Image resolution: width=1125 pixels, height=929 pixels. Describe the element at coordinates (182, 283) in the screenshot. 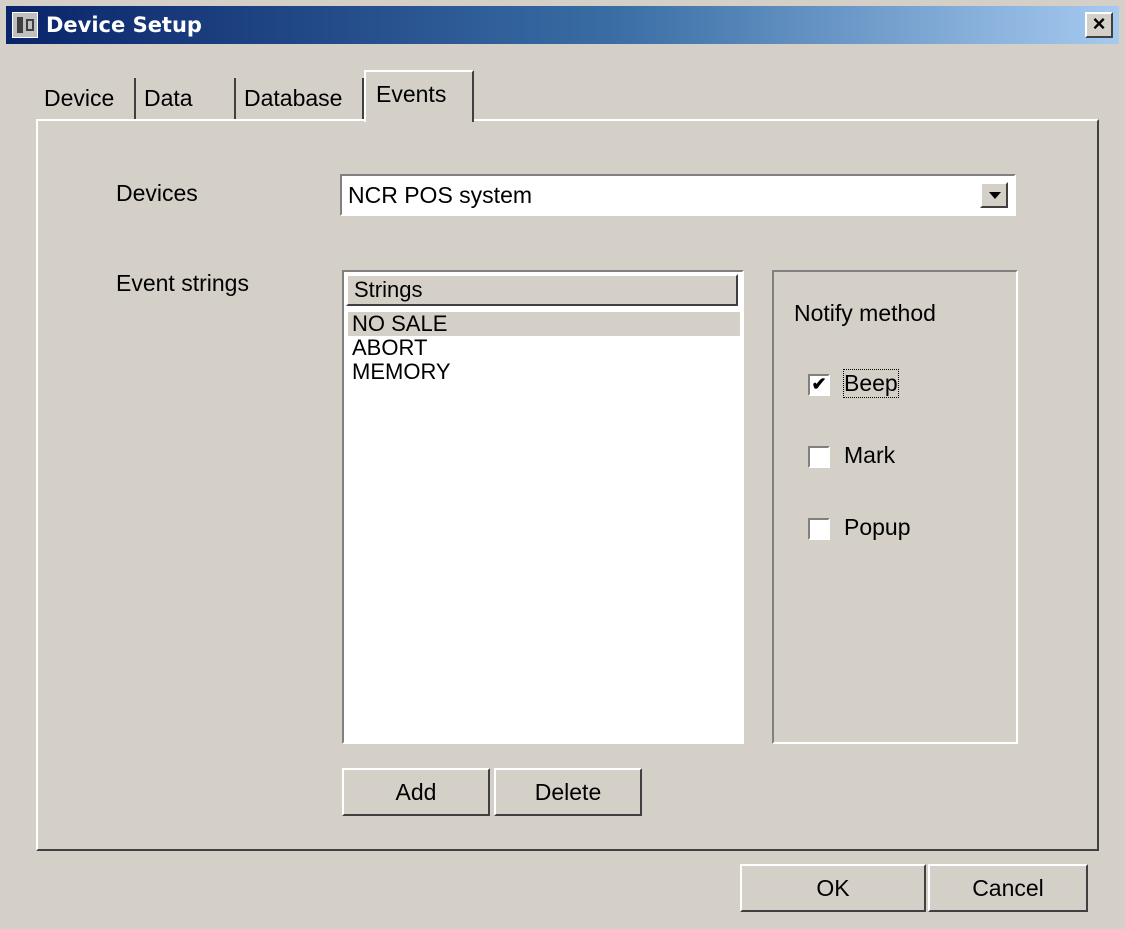

I see `event-strings-label: Event strings` at that location.